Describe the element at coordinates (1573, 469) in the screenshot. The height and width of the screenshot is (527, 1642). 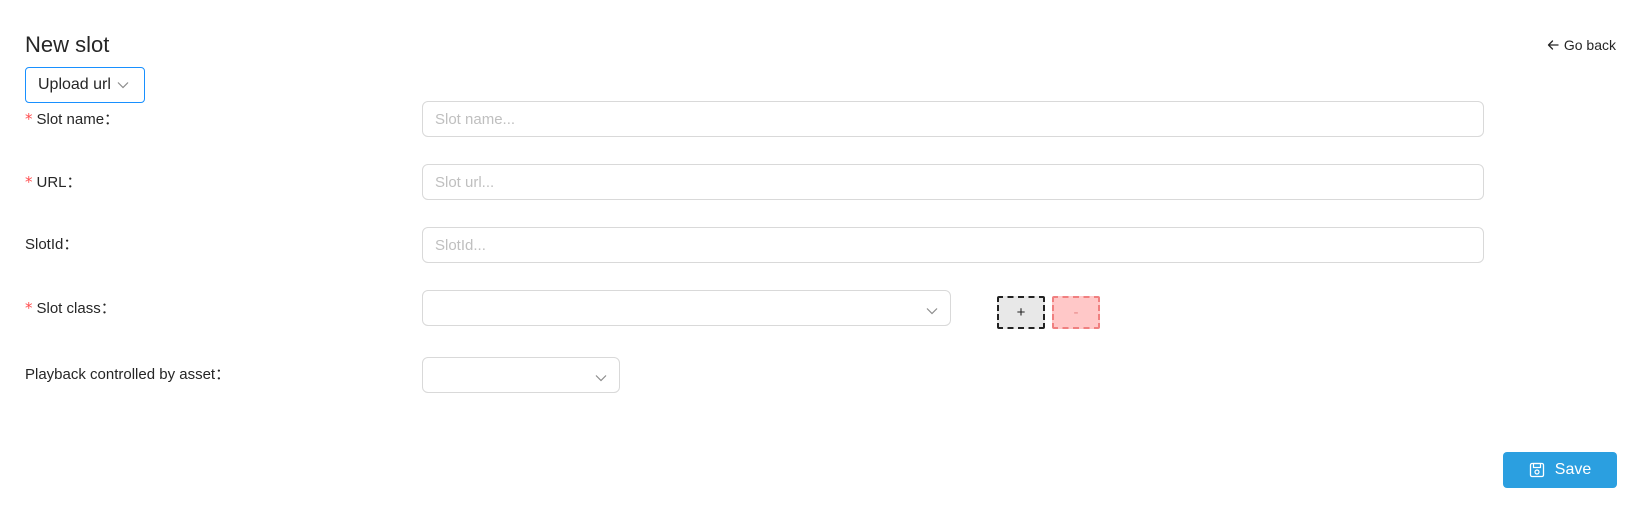
I see `save-label: Save` at that location.